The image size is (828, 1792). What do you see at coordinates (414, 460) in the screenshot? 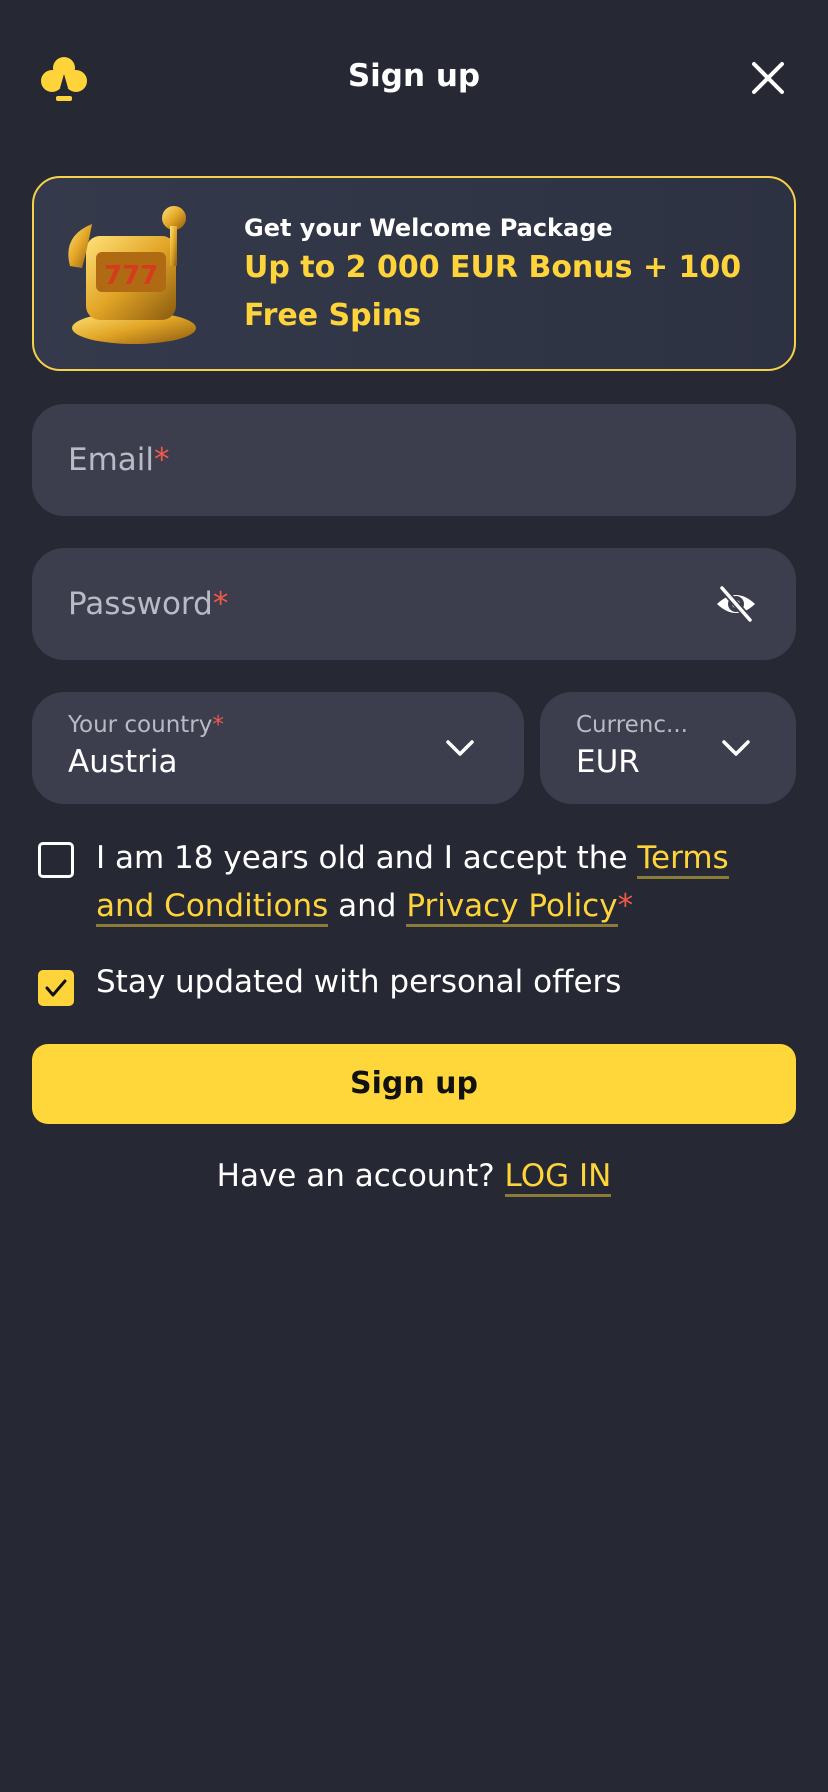
I see `email-field: Email*` at bounding box center [414, 460].